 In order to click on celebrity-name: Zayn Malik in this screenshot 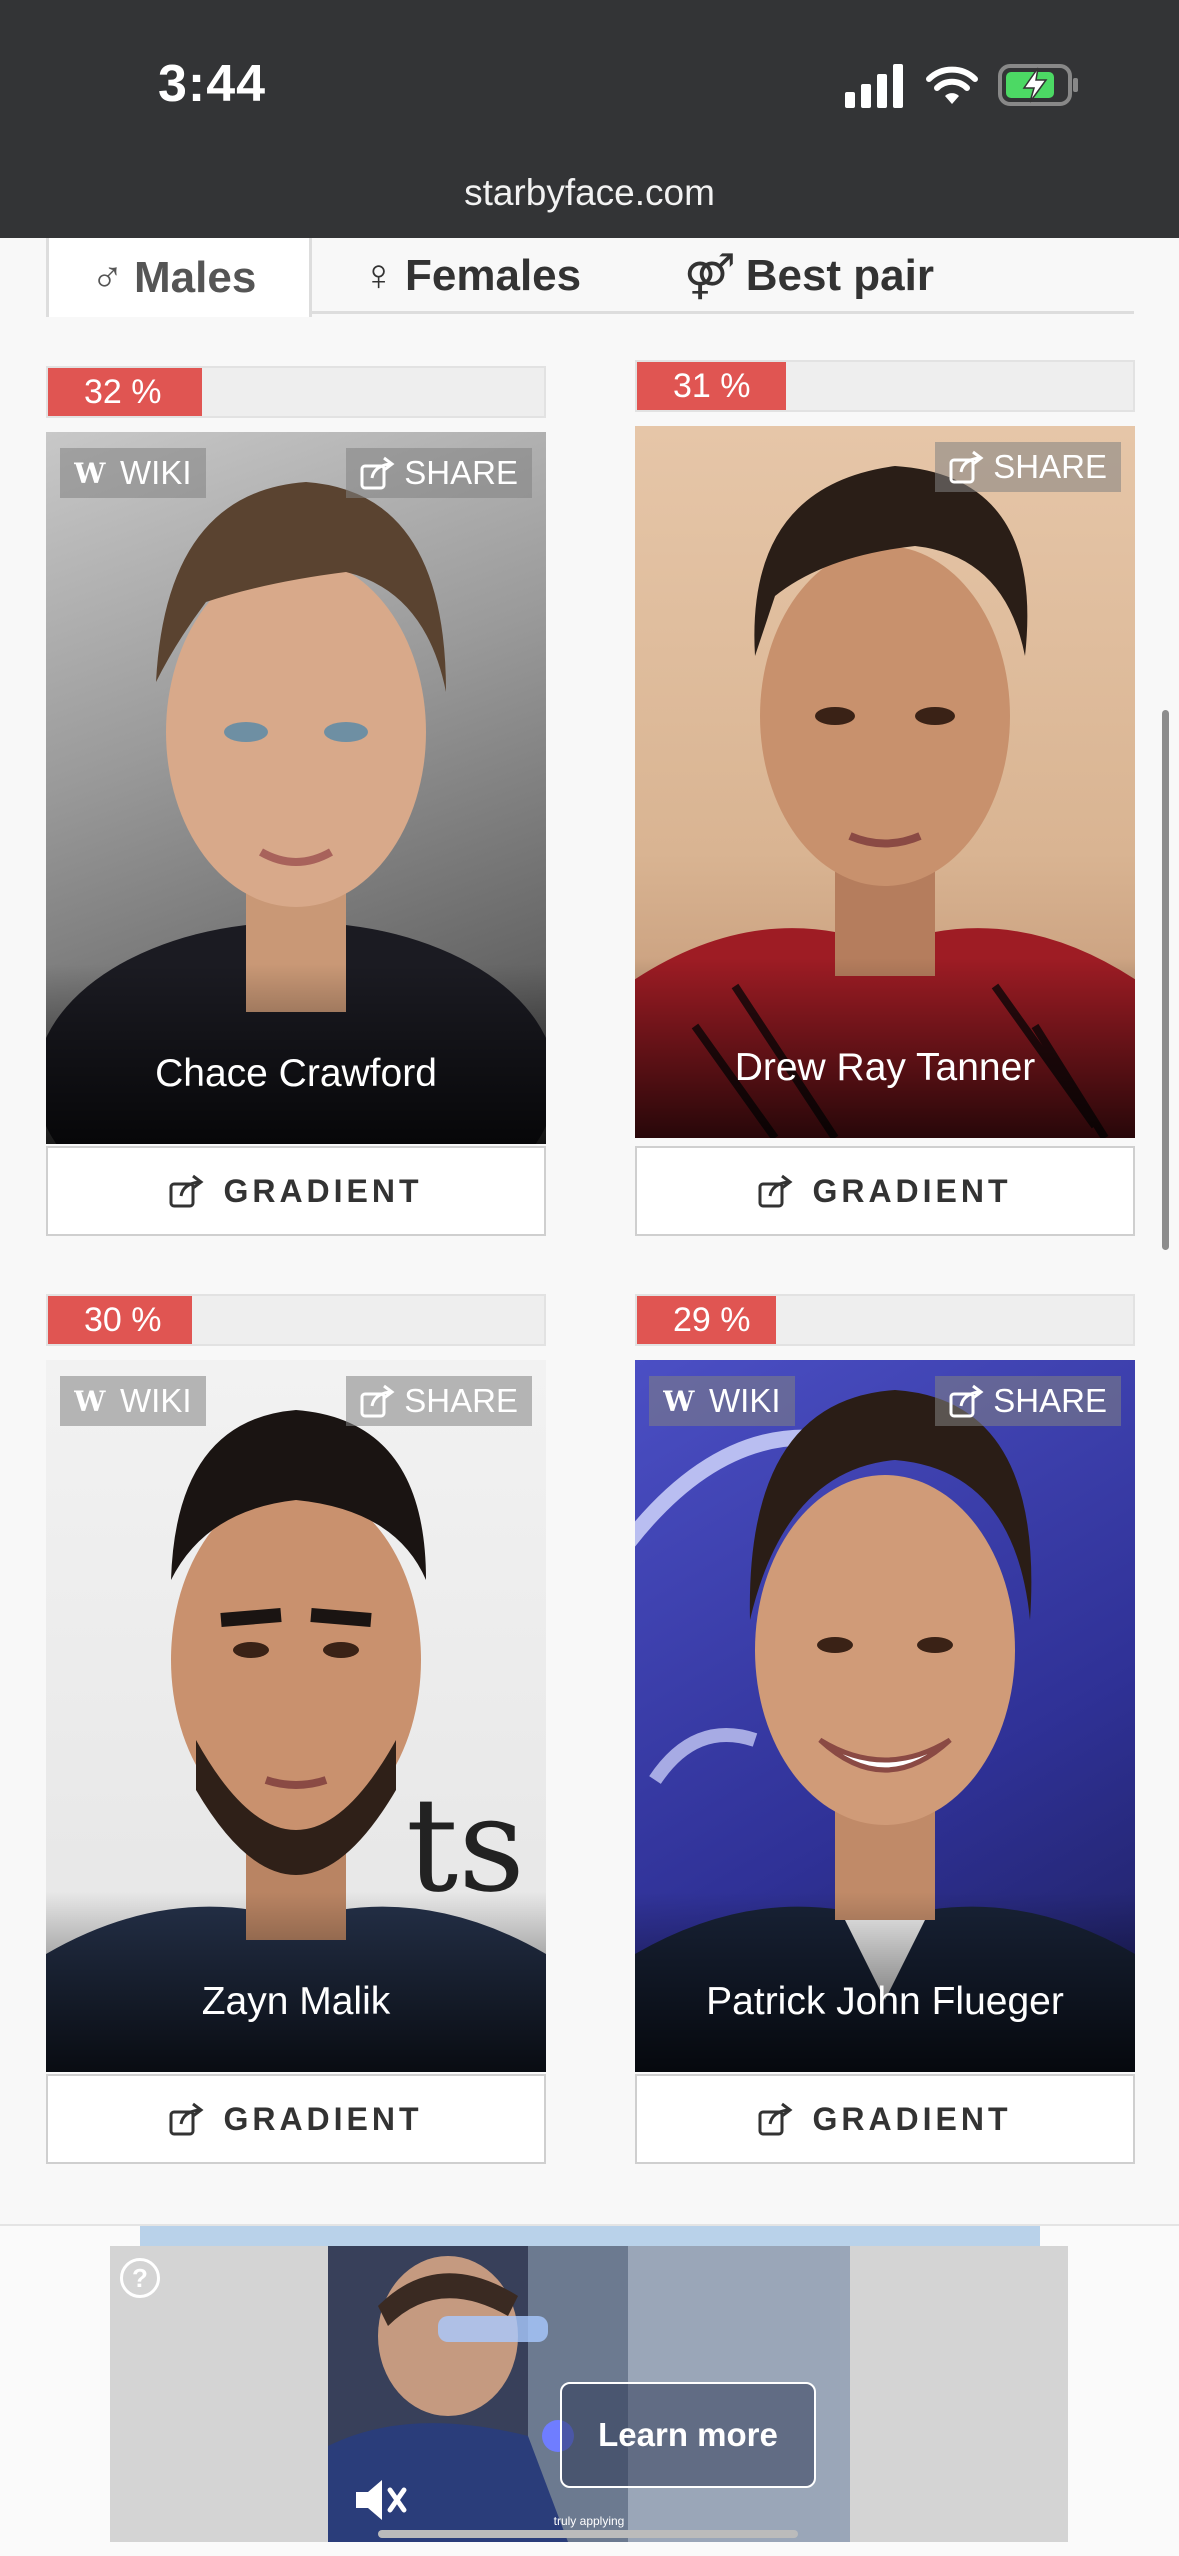, I will do `click(296, 2001)`.